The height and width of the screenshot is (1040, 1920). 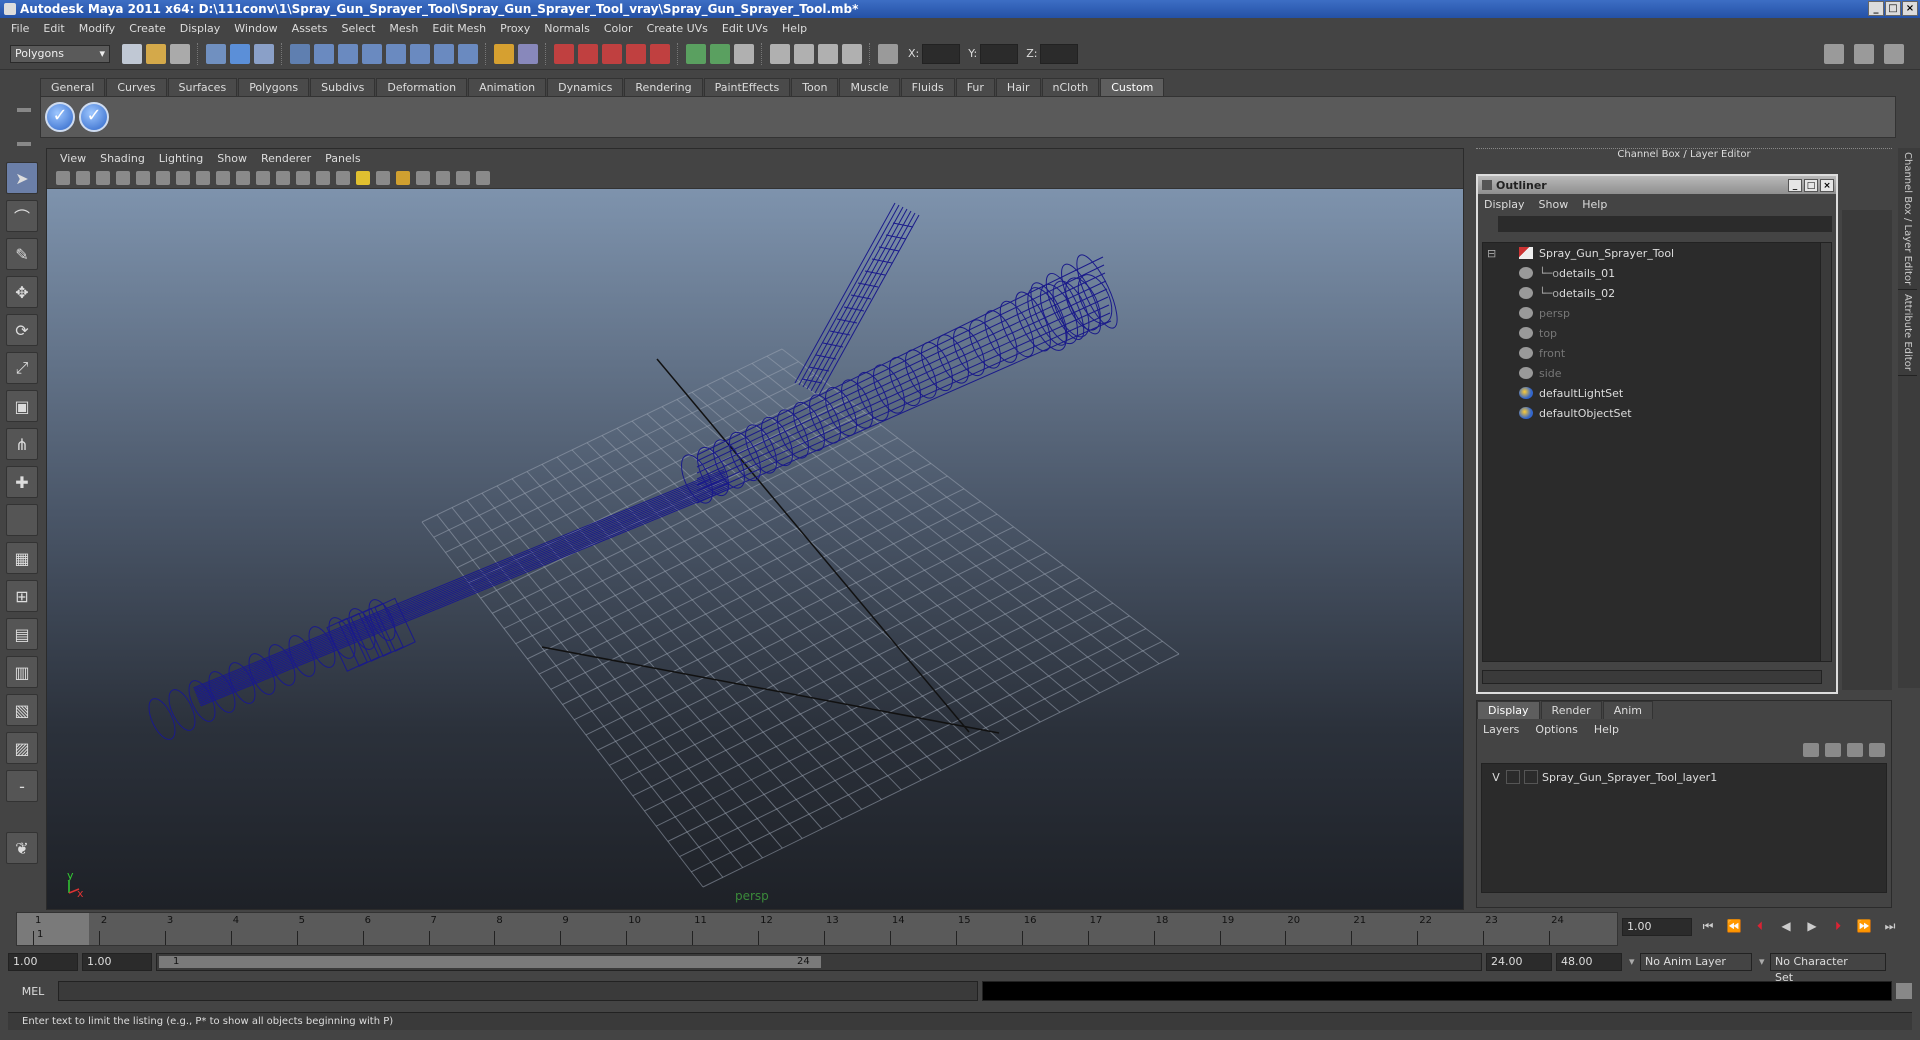 What do you see at coordinates (132, 53) in the screenshot?
I see `new-scene-icon` at bounding box center [132, 53].